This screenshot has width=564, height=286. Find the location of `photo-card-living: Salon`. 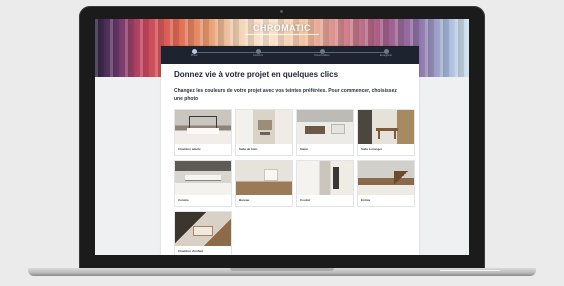

photo-card-living: Salon is located at coordinates (325, 132).